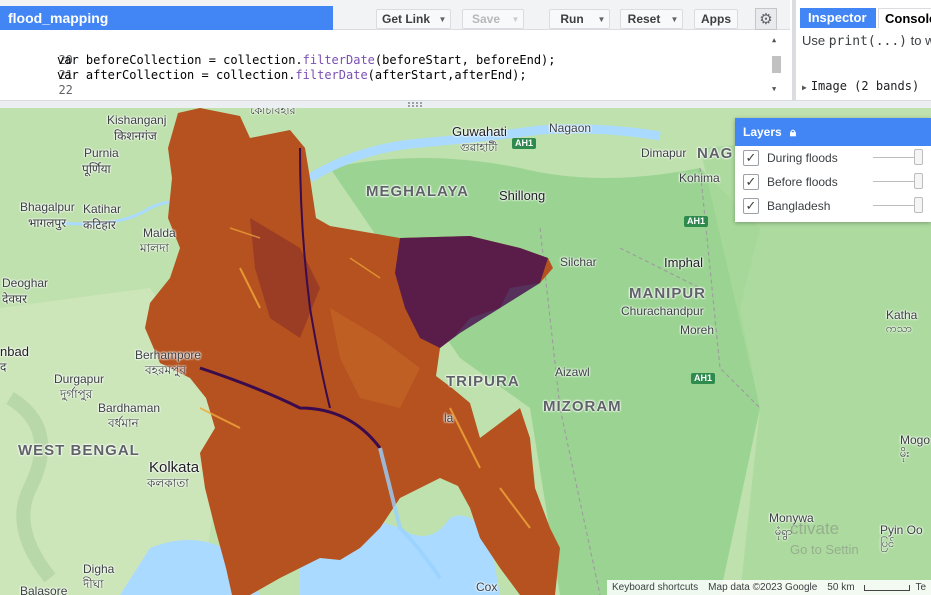  Describe the element at coordinates (697, 330) in the screenshot. I see `map-label: Moreh` at that location.